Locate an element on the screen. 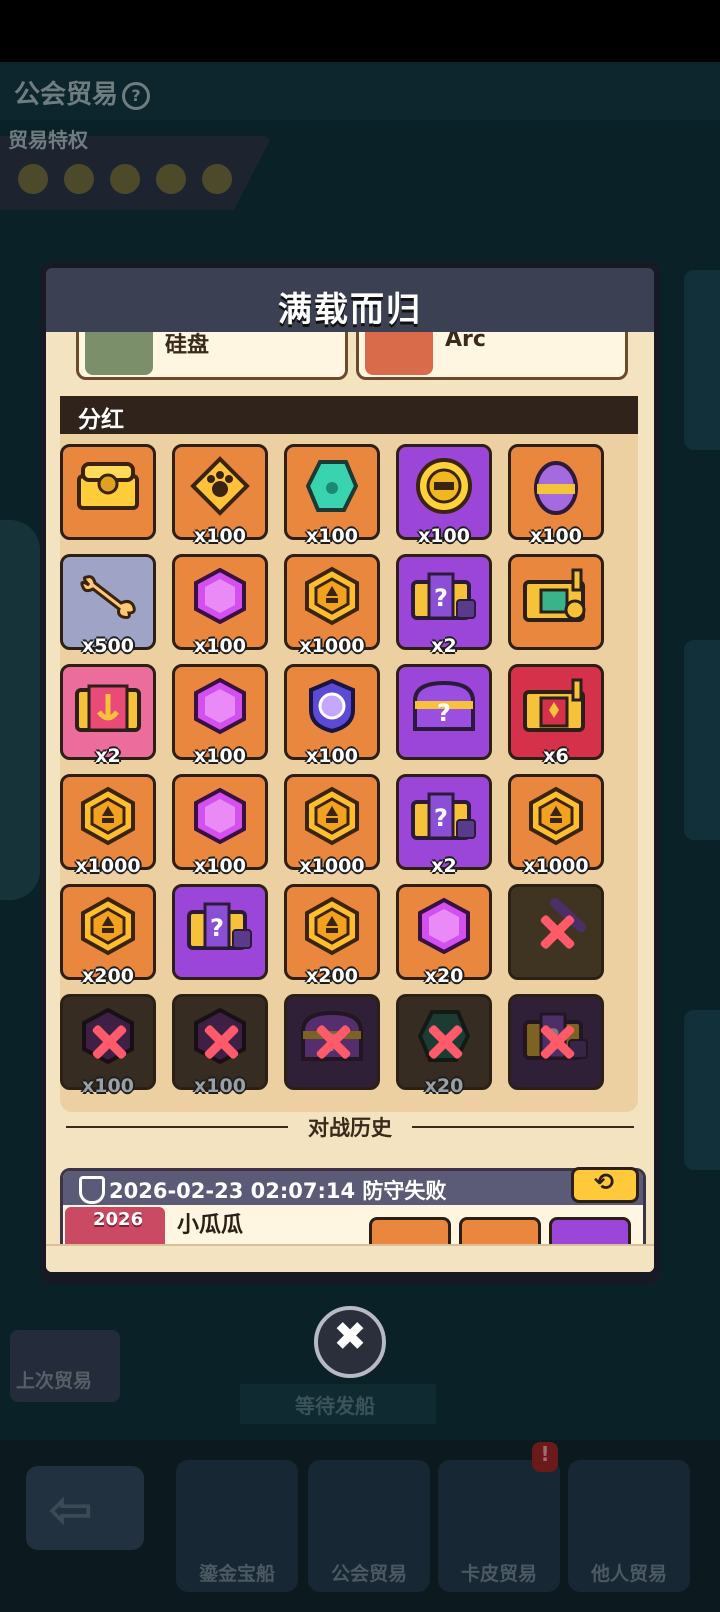 The image size is (720, 1612). replay-button: ⟲ is located at coordinates (605, 1185).